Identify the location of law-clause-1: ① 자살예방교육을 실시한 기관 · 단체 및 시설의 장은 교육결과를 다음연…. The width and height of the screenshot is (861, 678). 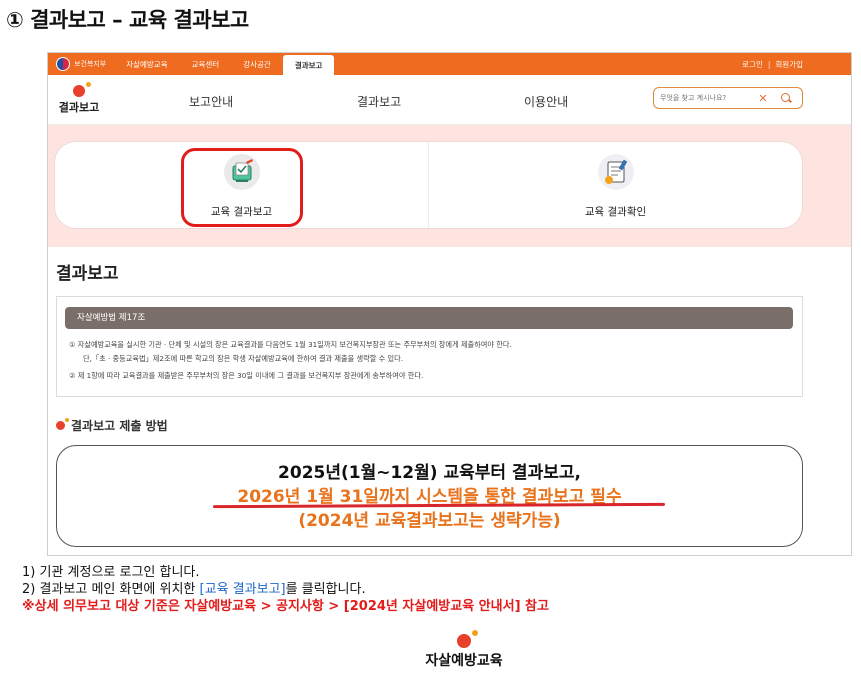
(290, 344).